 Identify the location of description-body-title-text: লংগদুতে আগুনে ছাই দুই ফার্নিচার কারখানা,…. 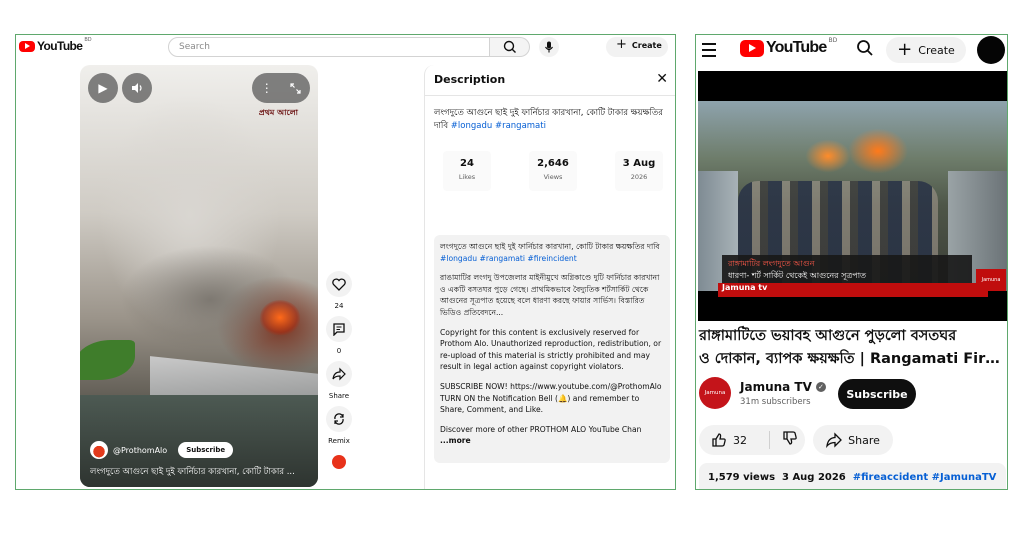
(550, 246).